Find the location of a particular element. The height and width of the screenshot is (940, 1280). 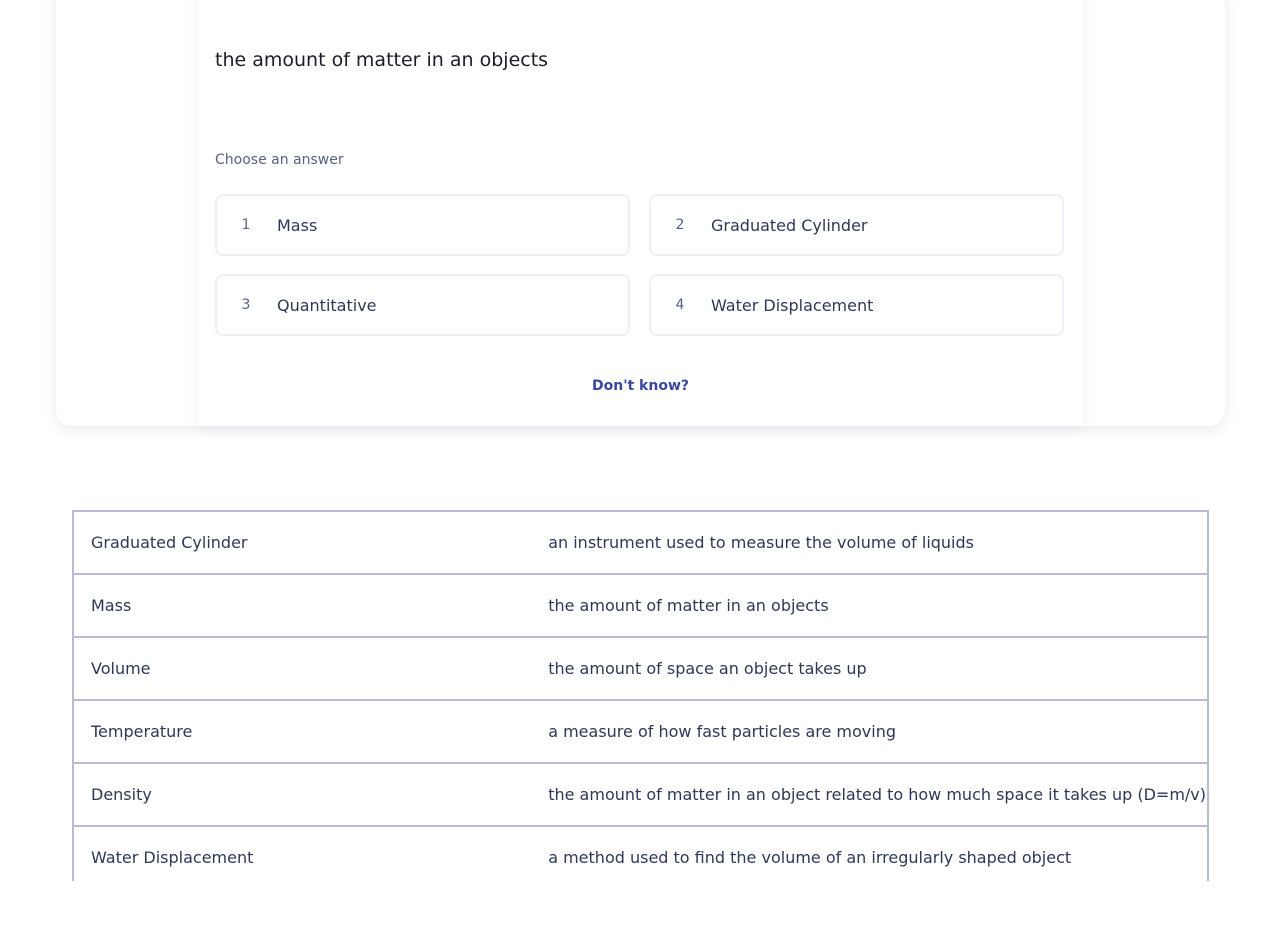

term-cell: Mass is located at coordinates (301, 605).